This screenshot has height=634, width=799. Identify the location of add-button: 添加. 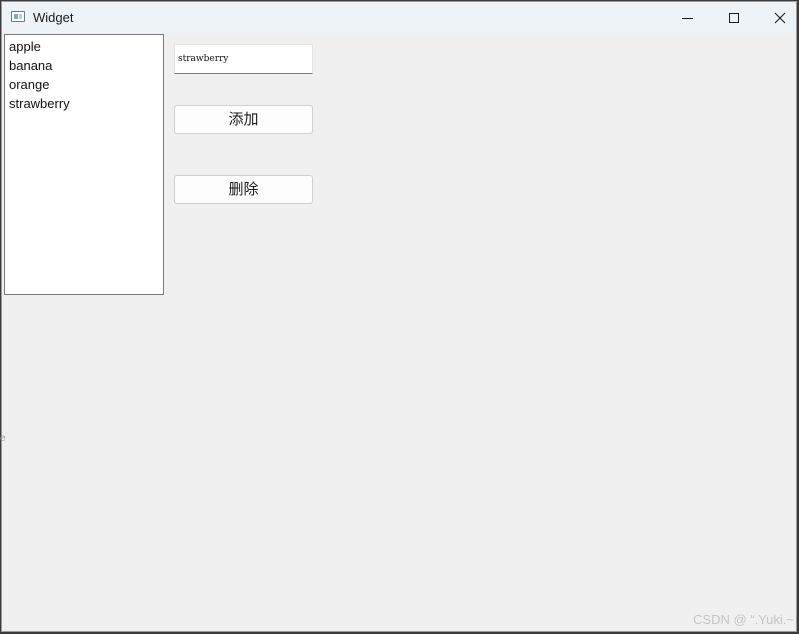
(243, 119).